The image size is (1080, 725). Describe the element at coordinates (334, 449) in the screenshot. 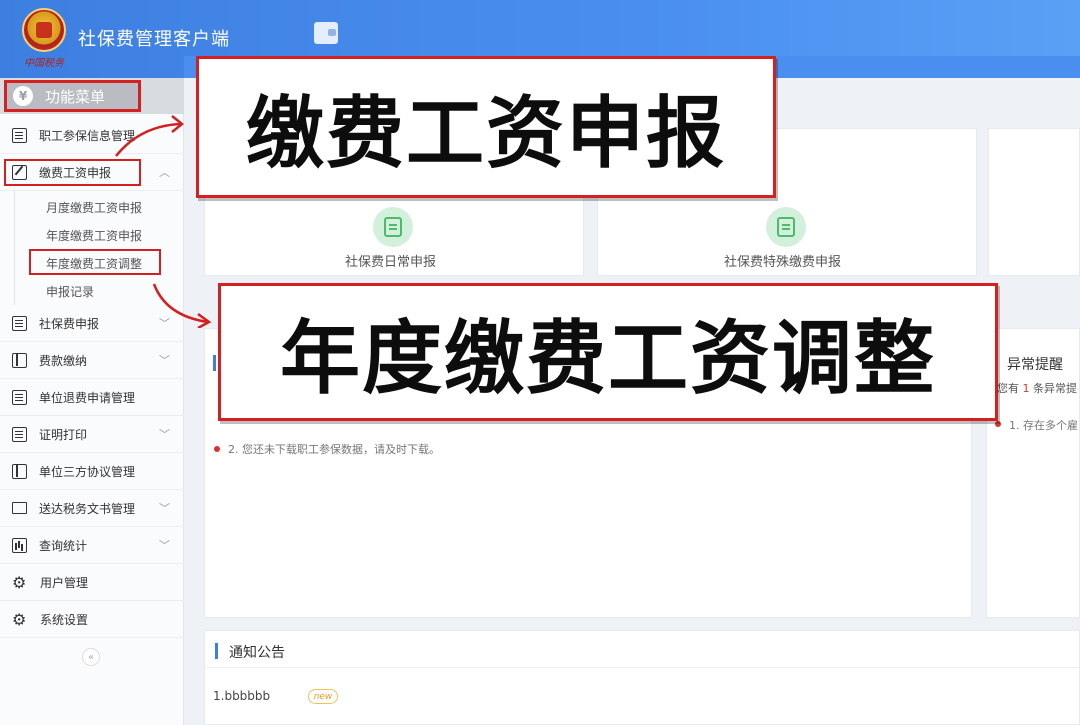

I see `message-download-reminder: 2. 您还未下载职工参保数据，请及时下载。` at that location.